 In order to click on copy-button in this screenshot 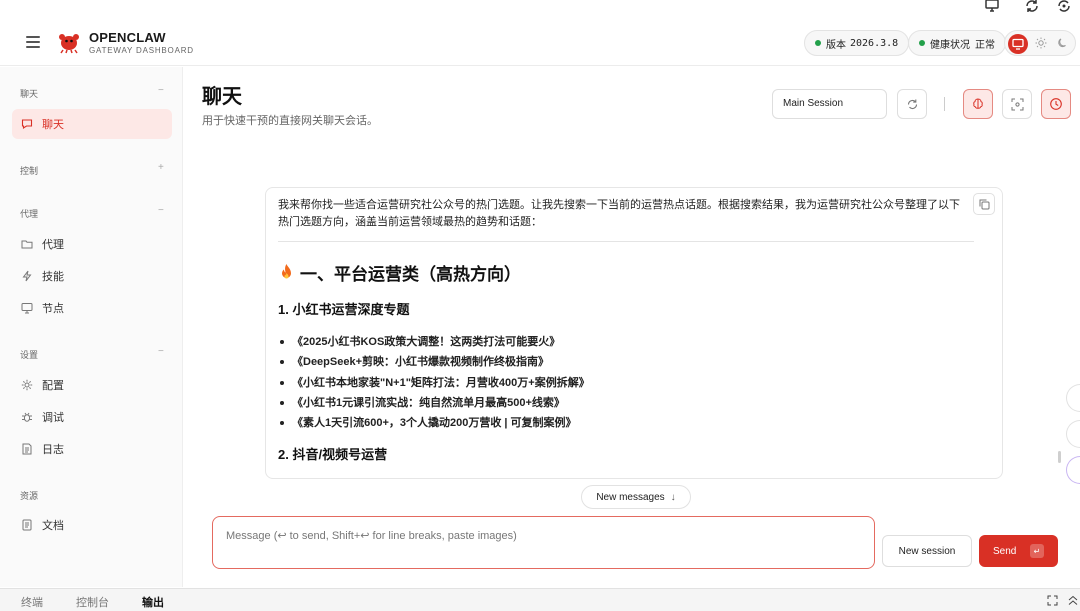, I will do `click(984, 204)`.